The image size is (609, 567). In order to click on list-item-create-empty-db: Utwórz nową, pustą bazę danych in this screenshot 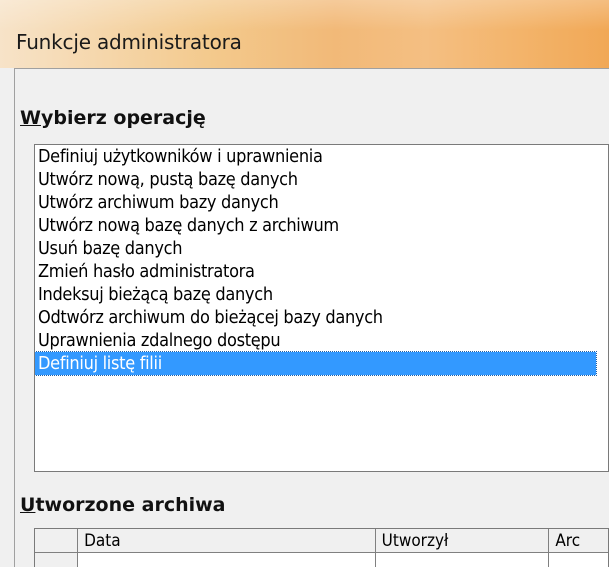, I will do `click(321, 179)`.